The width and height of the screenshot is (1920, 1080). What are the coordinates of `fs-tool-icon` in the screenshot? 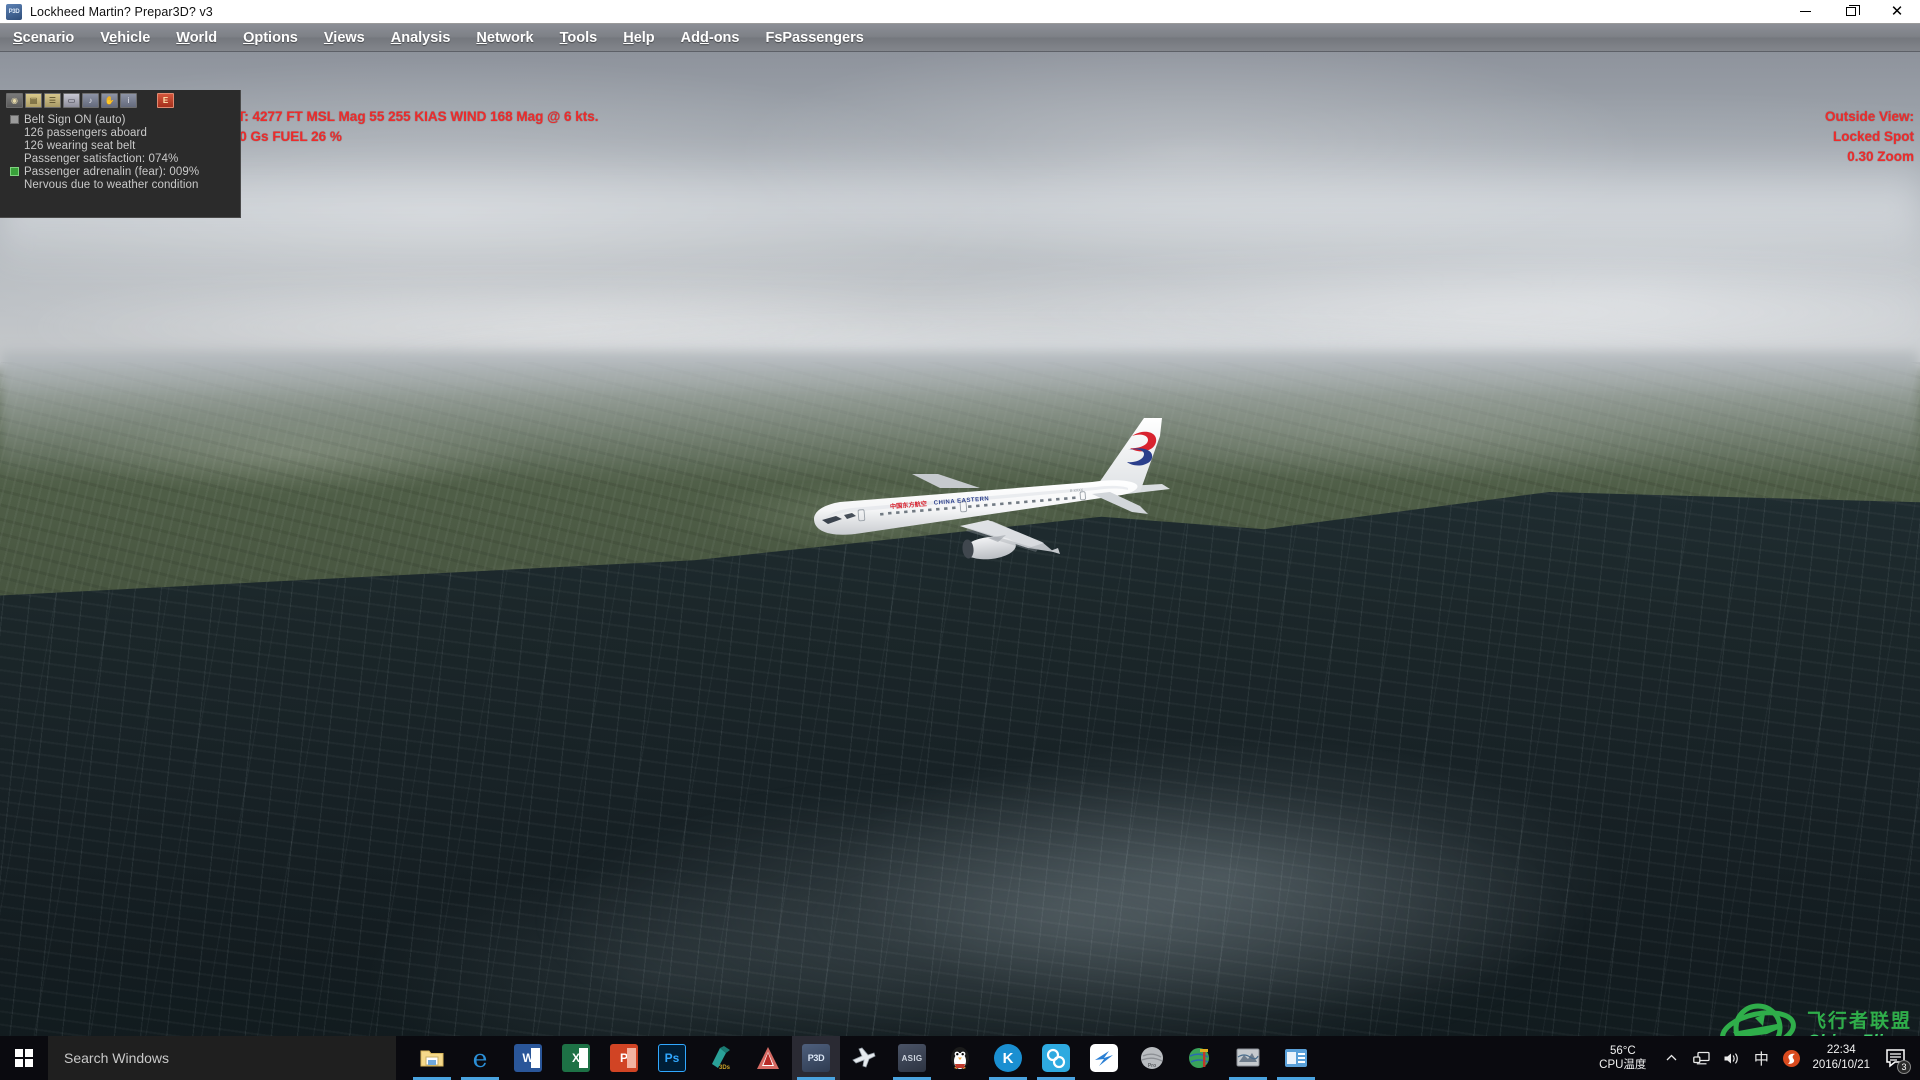 It's located at (864, 1057).